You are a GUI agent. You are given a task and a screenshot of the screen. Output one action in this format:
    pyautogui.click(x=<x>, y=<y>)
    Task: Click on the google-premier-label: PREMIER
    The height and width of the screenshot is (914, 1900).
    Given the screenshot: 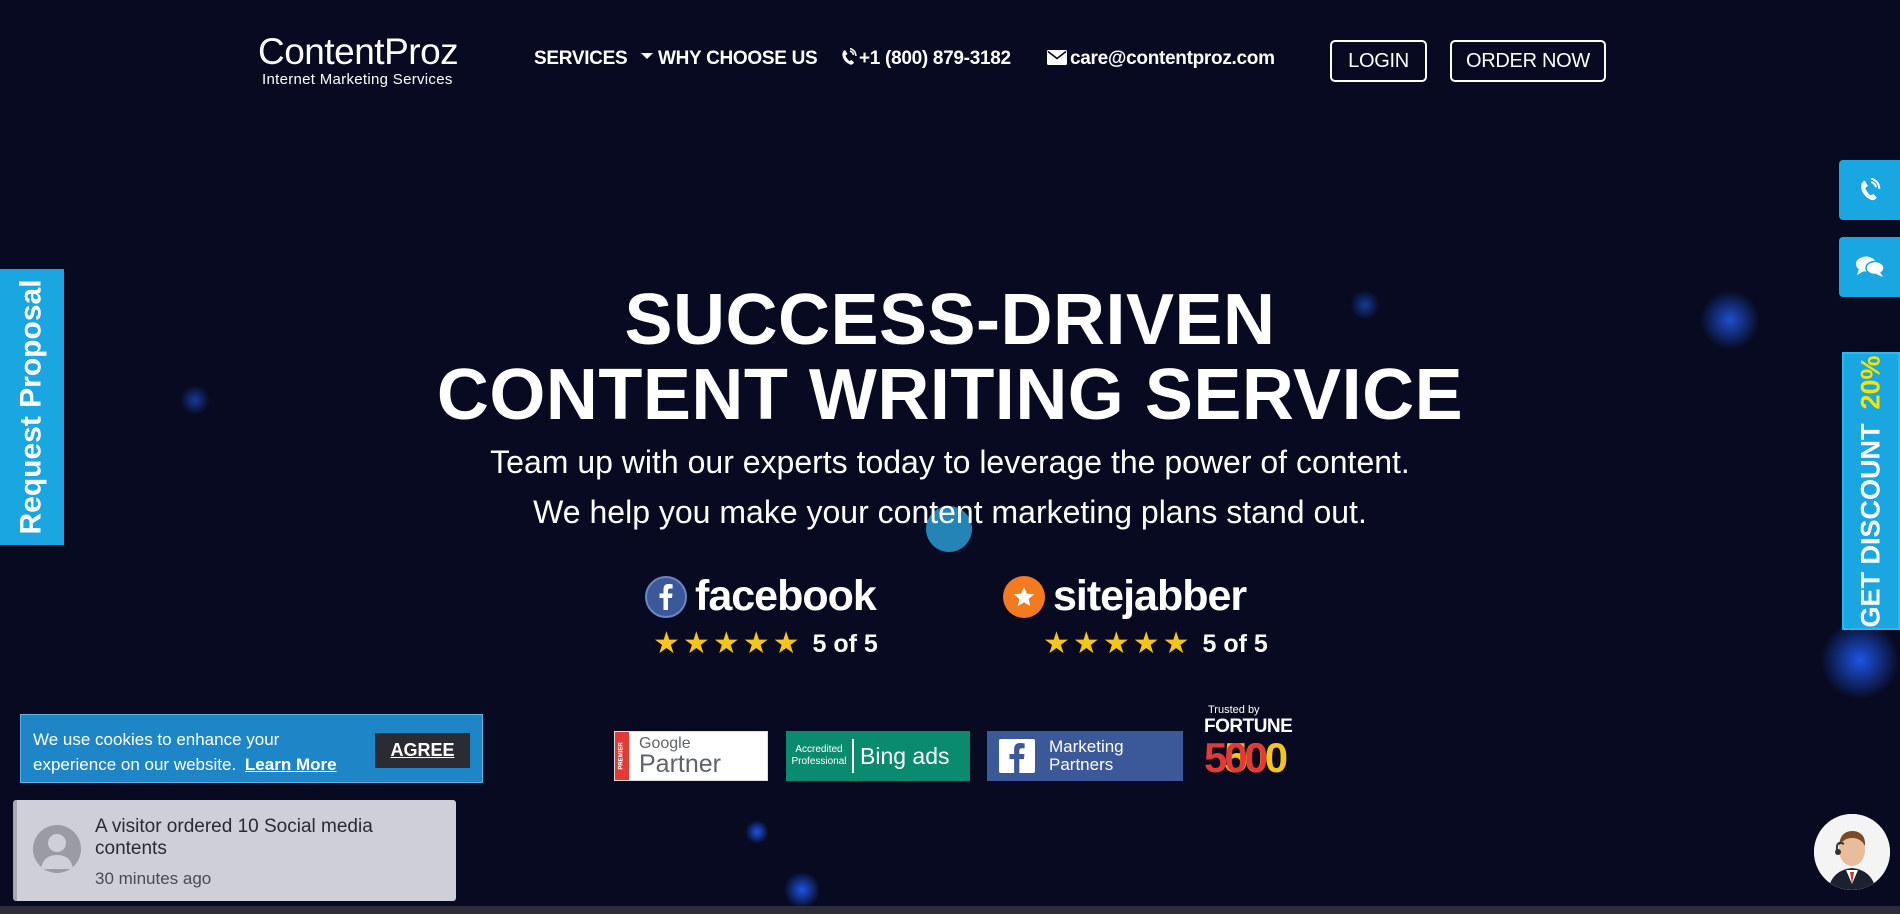 What is the action you would take?
    pyautogui.click(x=622, y=756)
    